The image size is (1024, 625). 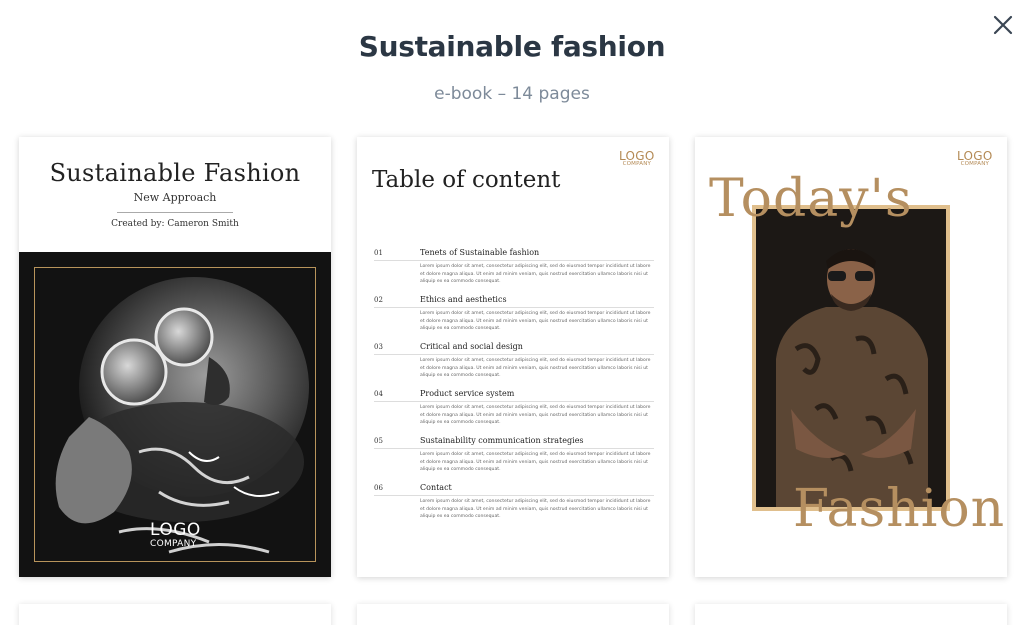 I want to click on feature-word-fashion: Fashion, so click(x=899, y=509).